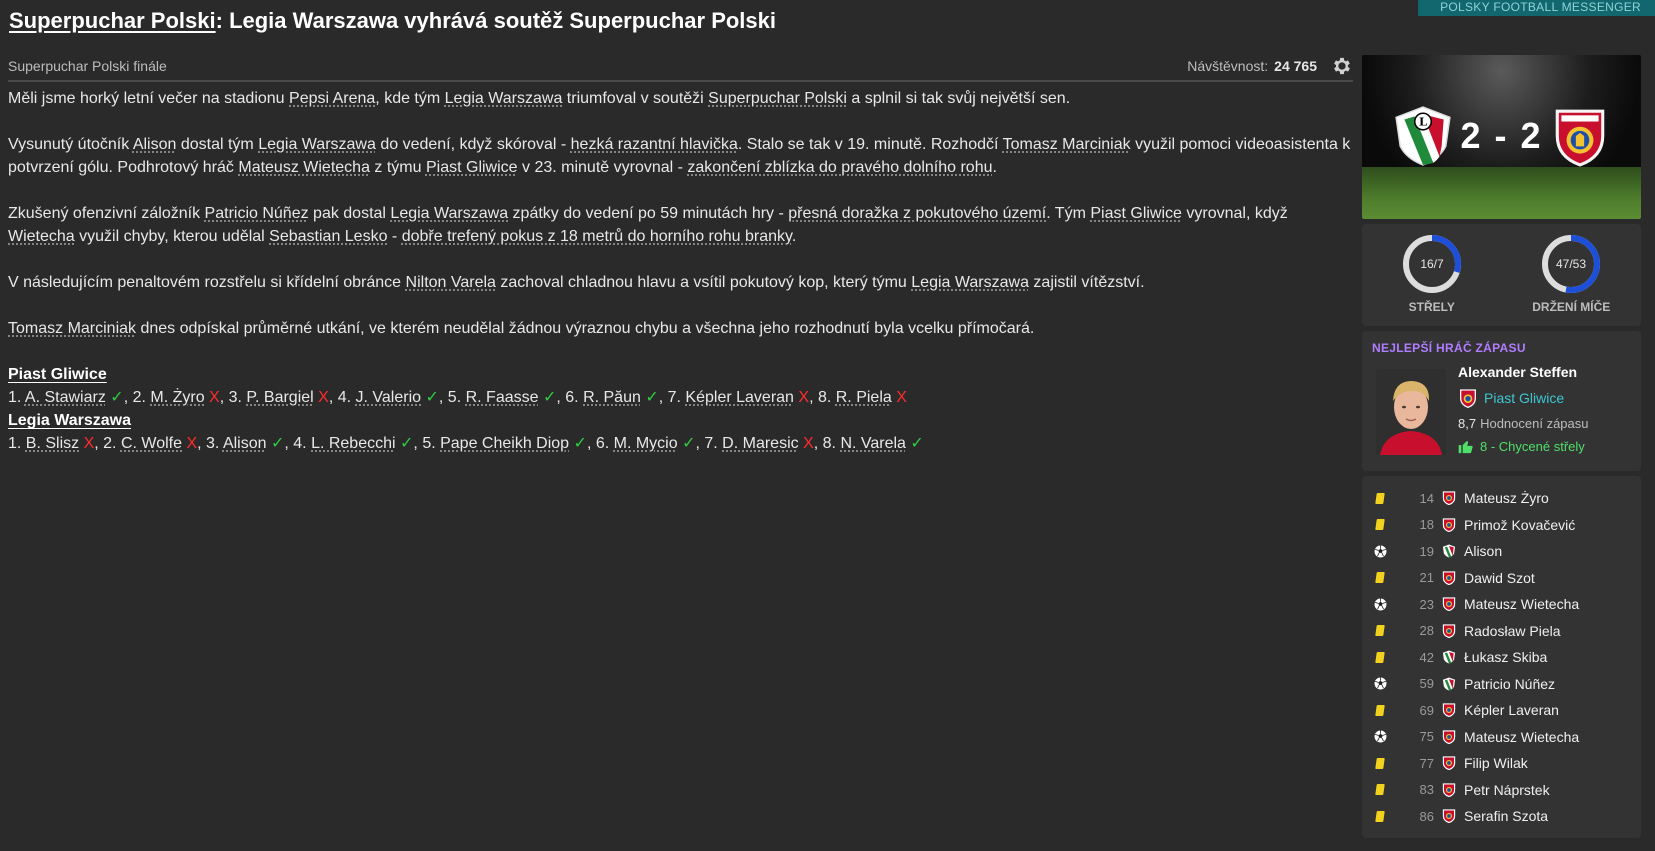 The image size is (1655, 851). I want to click on kick-player: C. Wolfe, so click(151, 443).